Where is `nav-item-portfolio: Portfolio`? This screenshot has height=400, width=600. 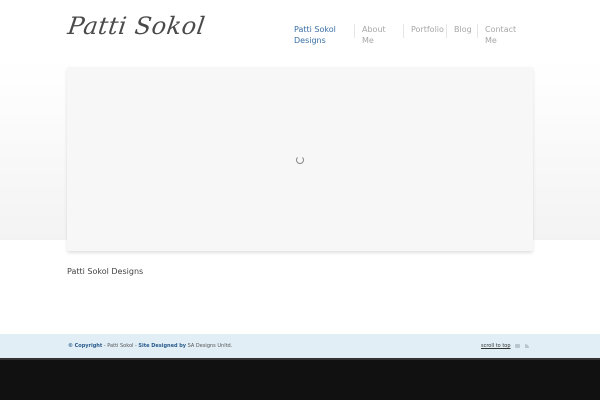 nav-item-portfolio: Portfolio is located at coordinates (427, 29).